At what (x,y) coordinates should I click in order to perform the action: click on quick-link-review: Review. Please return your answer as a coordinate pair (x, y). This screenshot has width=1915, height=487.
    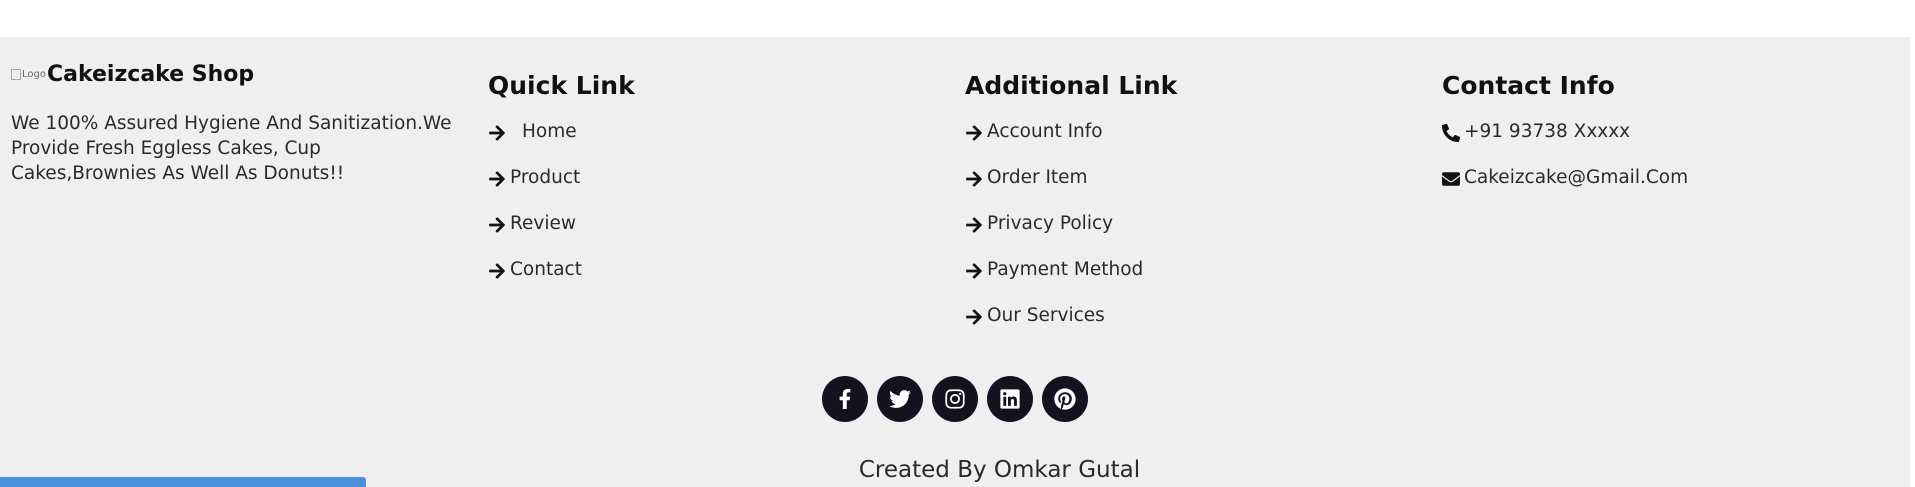
    Looking at the image, I should click on (535, 236).